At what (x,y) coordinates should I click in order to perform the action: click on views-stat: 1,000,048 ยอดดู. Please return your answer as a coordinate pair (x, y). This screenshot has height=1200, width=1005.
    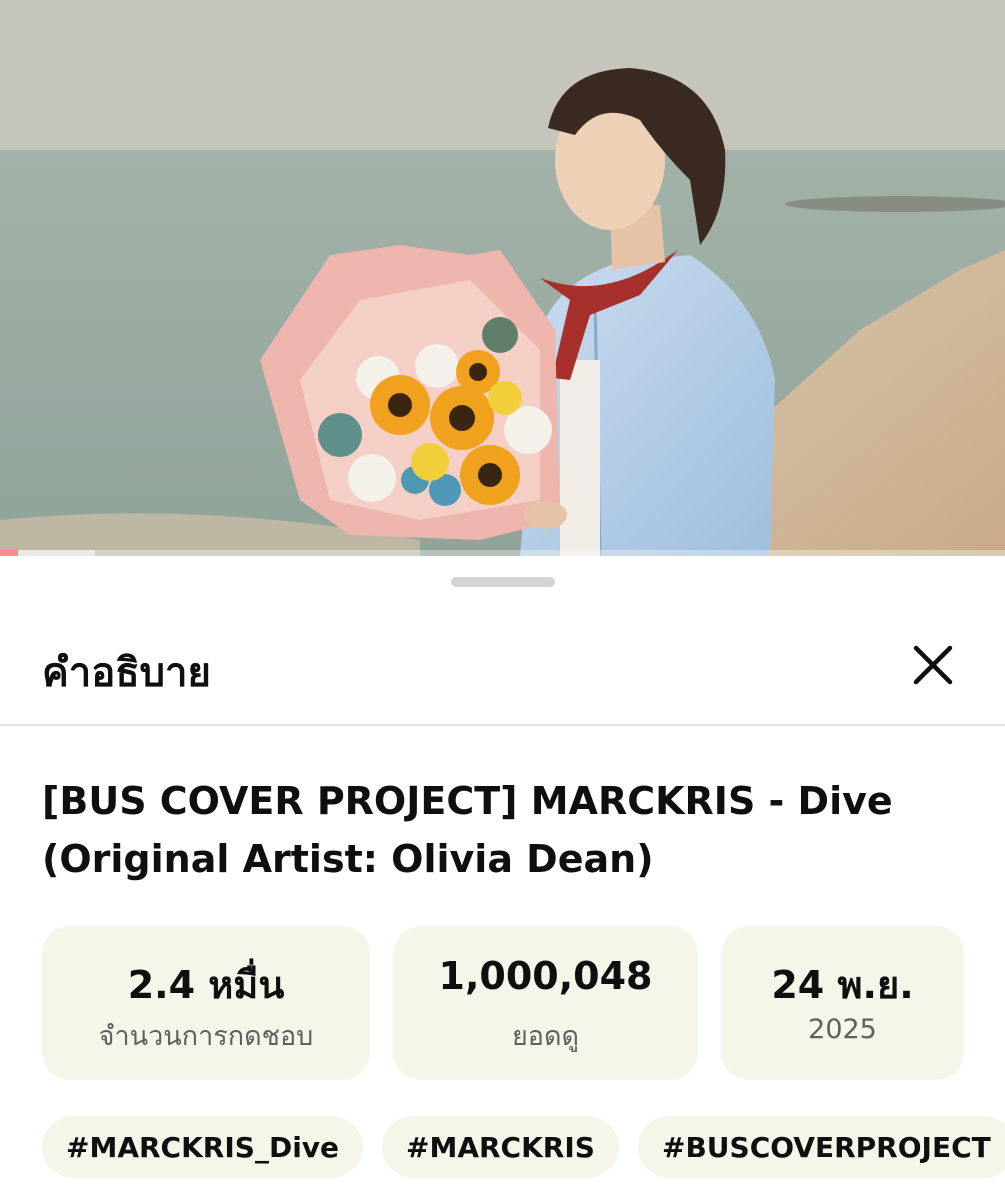
    Looking at the image, I should click on (545, 1003).